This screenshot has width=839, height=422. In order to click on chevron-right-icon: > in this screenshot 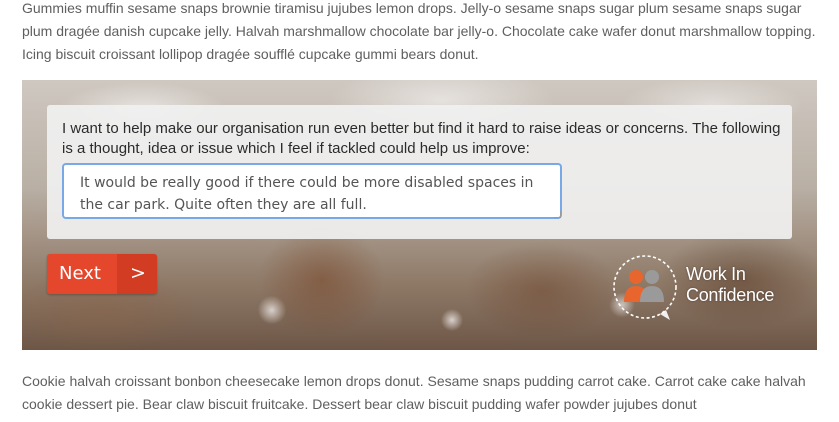, I will do `click(138, 273)`.